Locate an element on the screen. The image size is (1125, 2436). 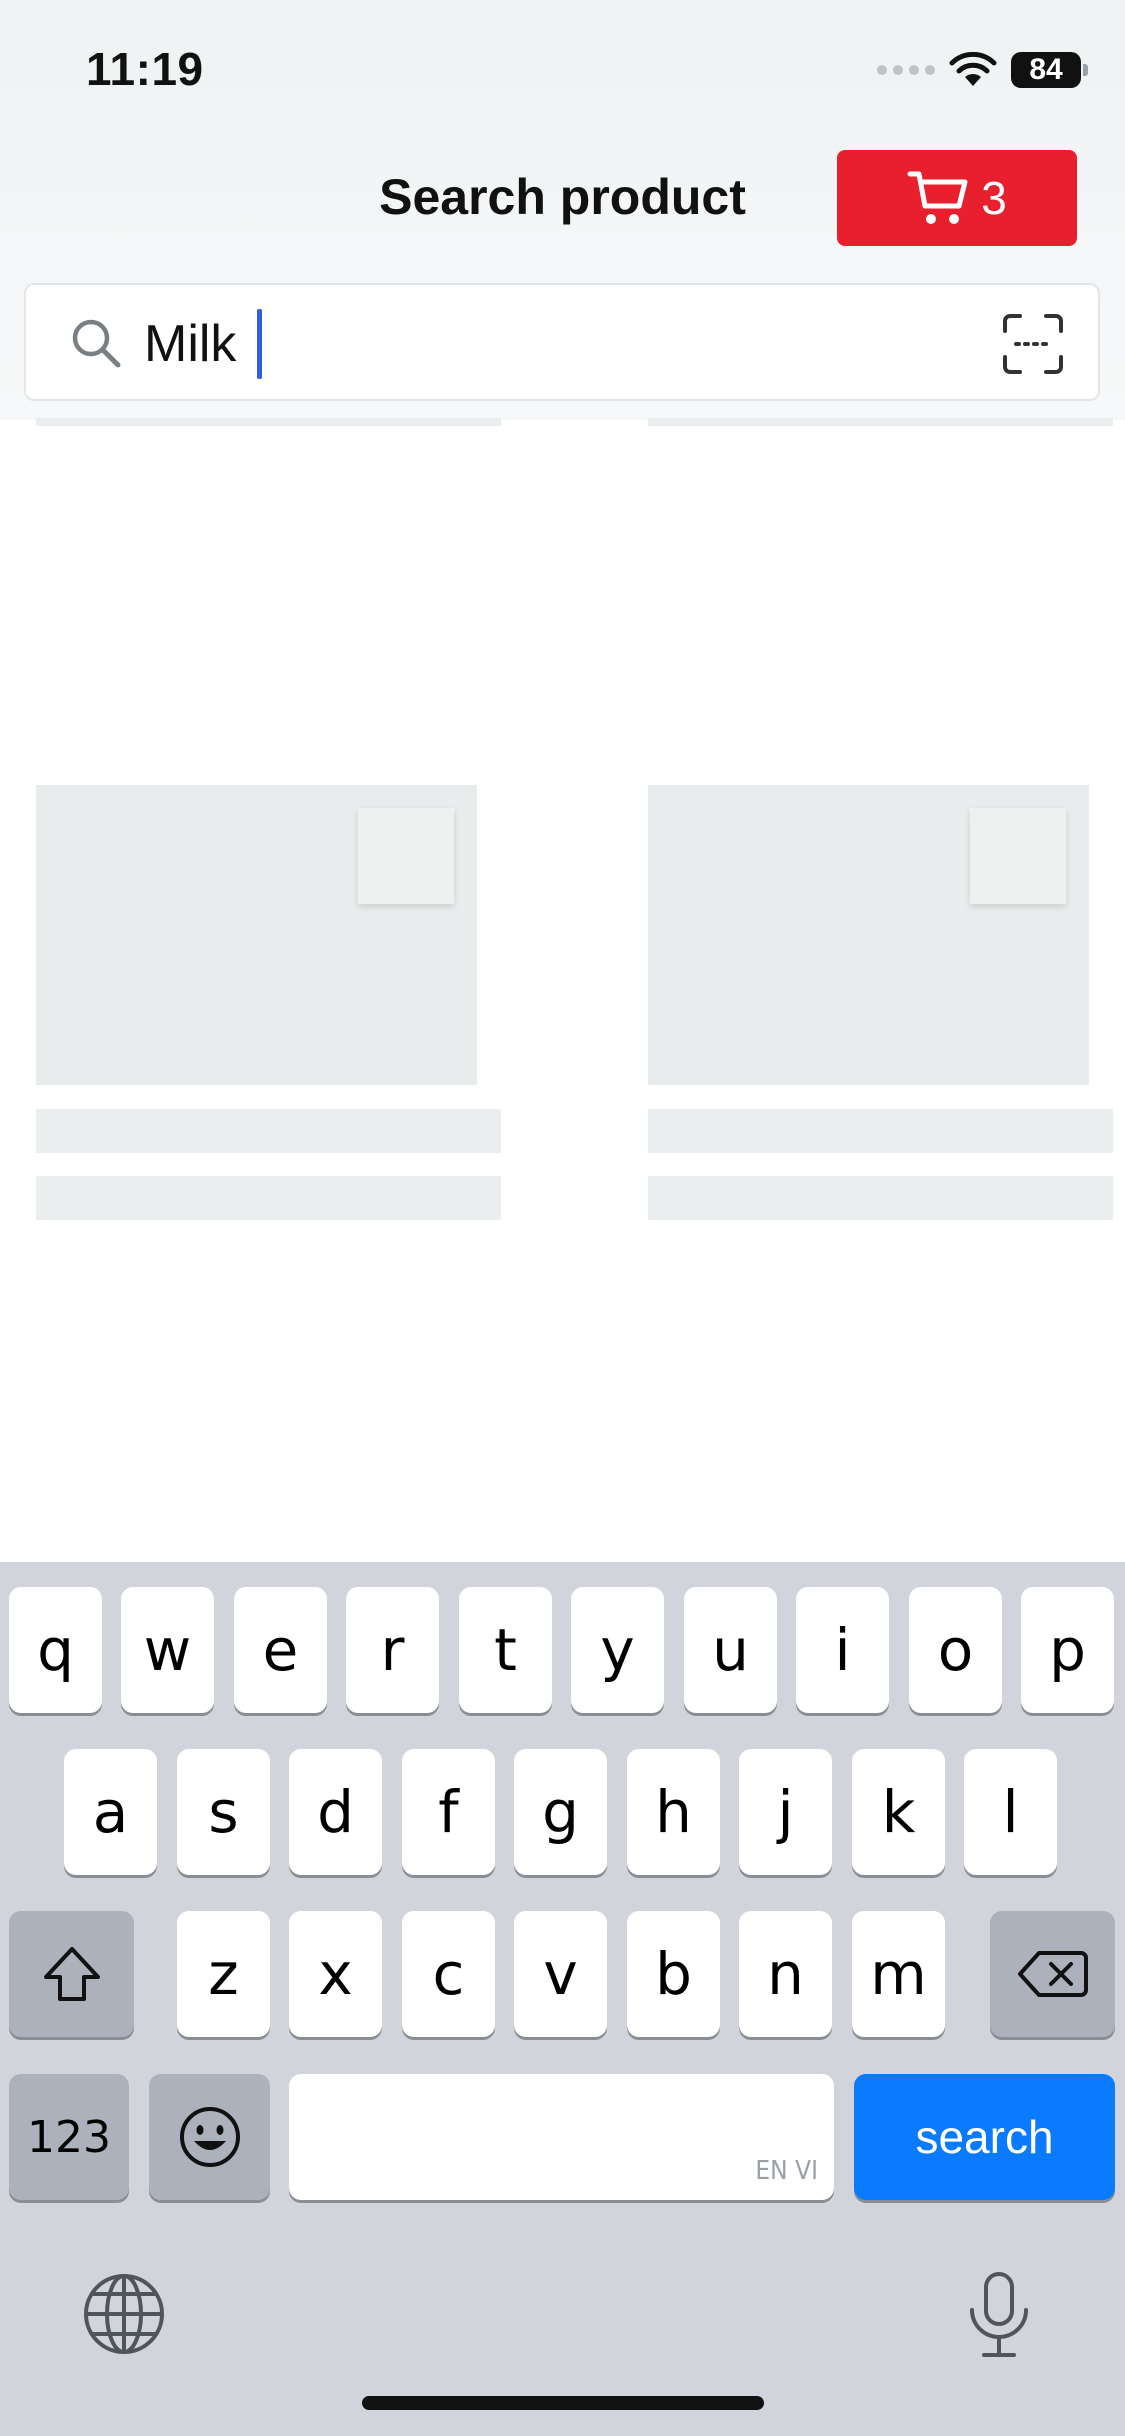
cart-icon is located at coordinates (937, 197).